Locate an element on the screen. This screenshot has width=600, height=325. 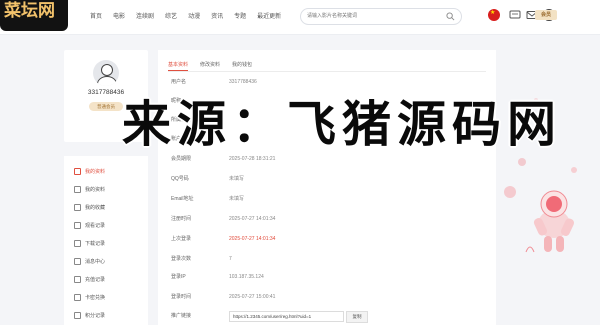
message-icon is located at coordinates (515, 15).